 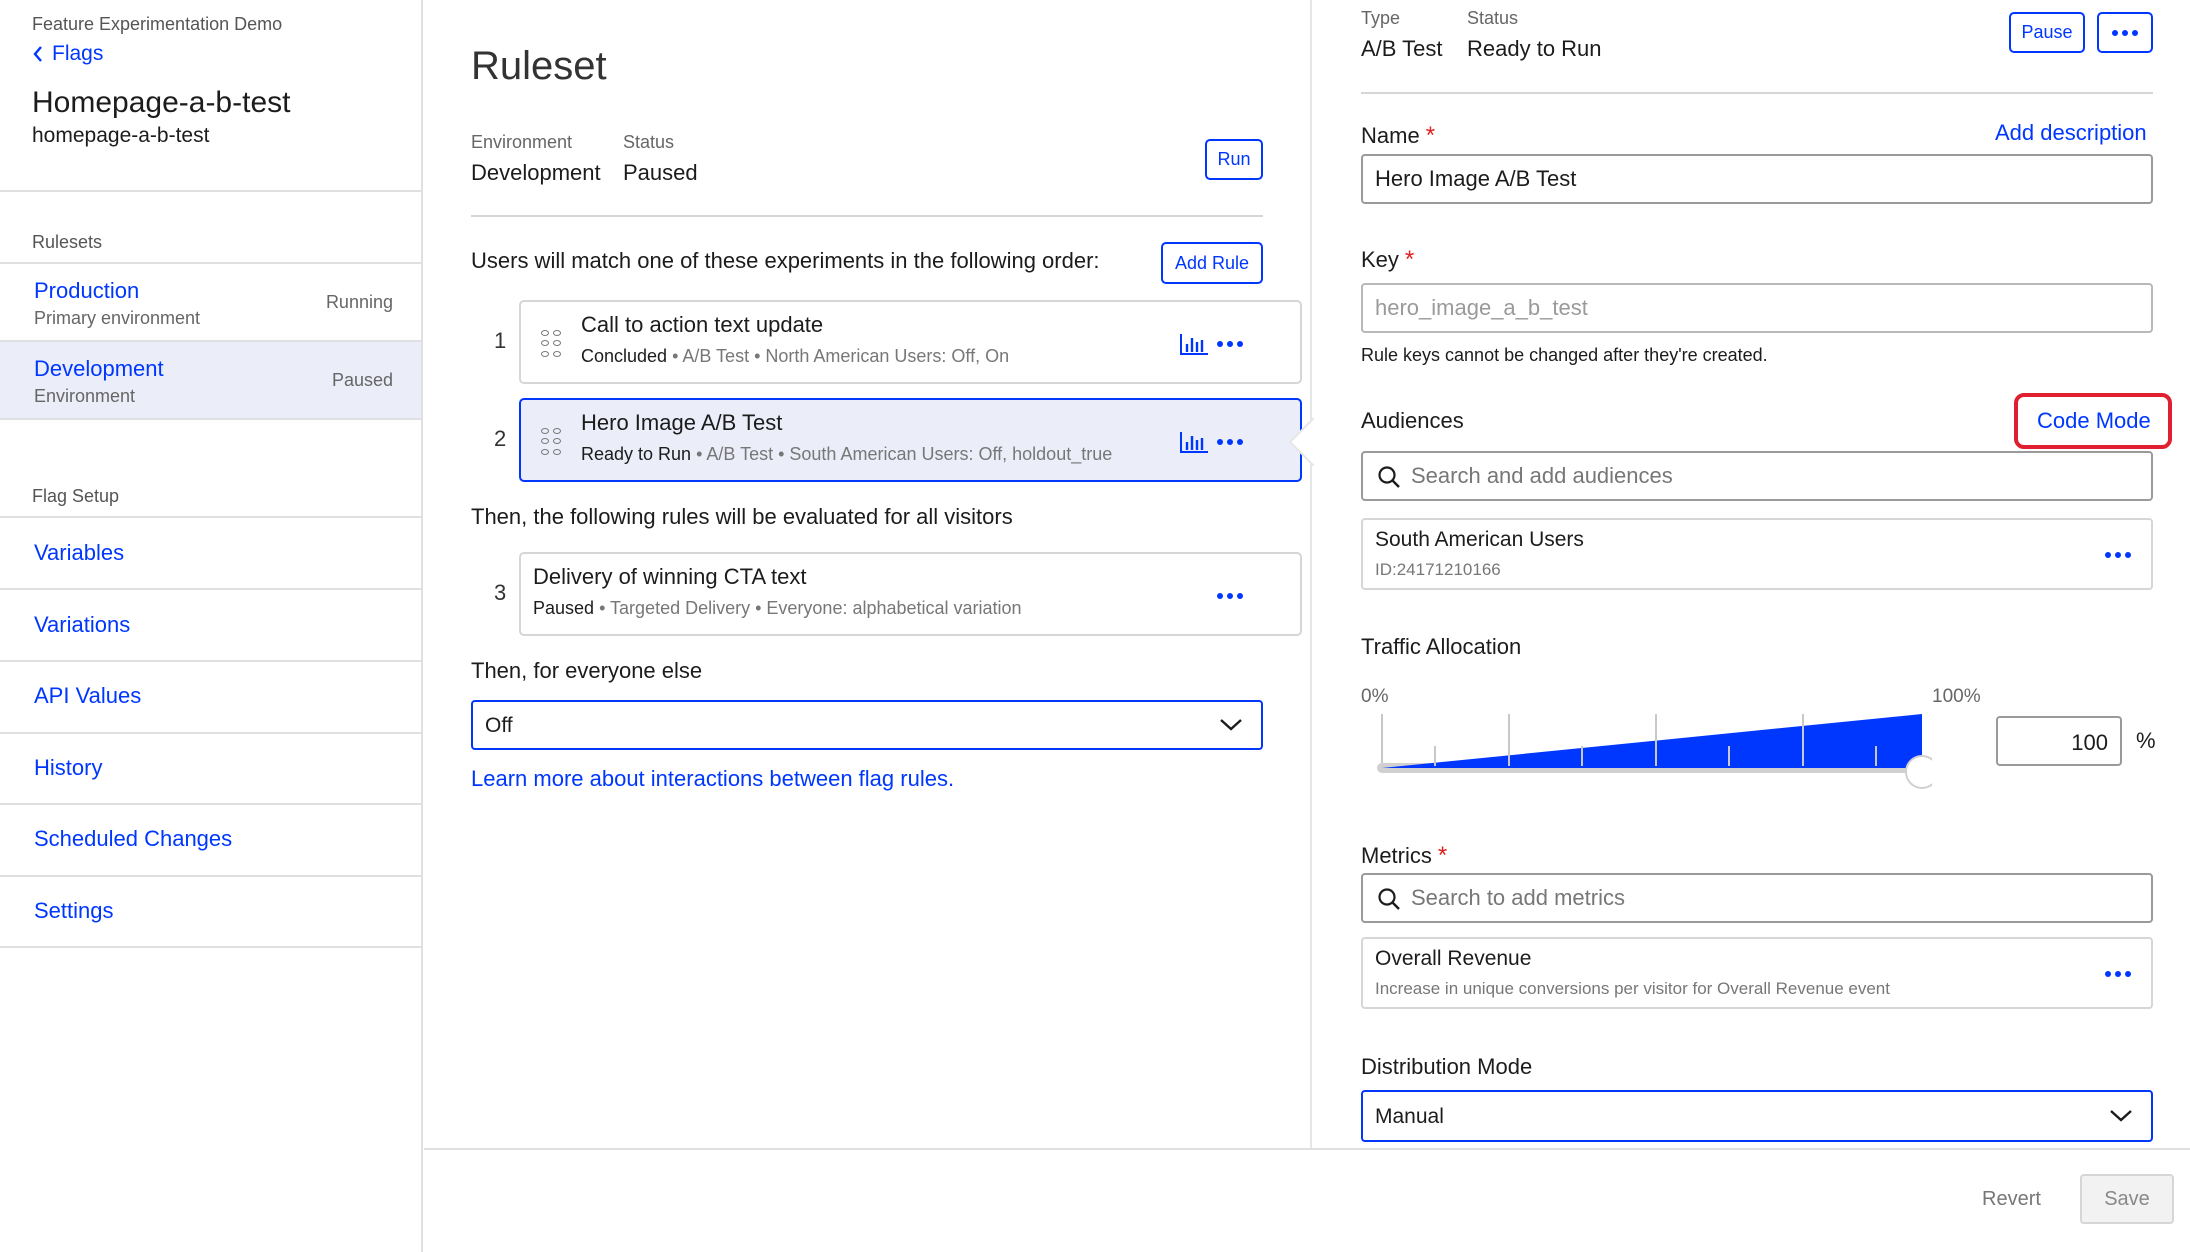 I want to click on back-to-flags-link: Flags, so click(x=67, y=54).